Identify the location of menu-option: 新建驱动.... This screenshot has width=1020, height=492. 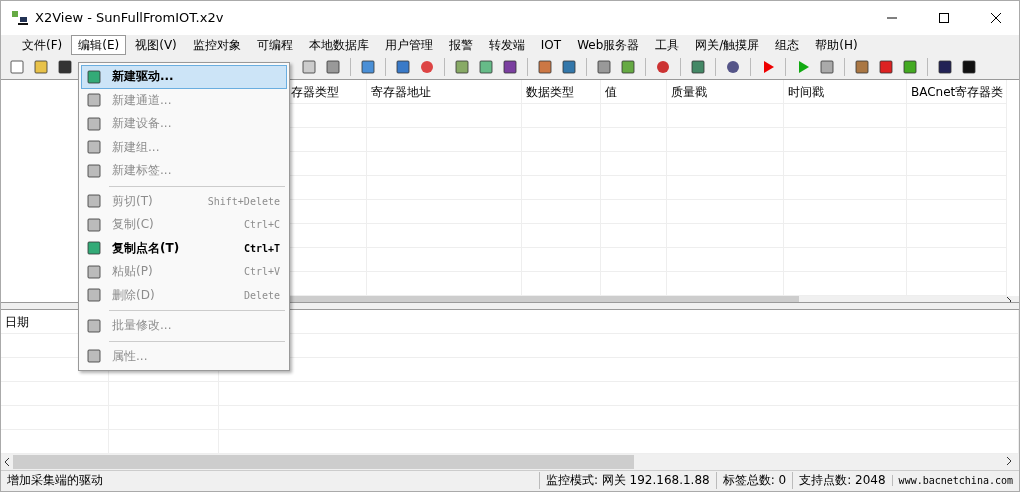
(184, 77).